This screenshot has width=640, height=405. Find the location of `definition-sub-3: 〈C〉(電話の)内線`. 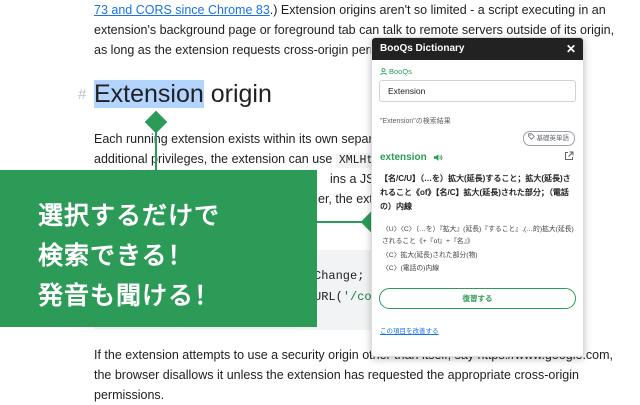

definition-sub-3: 〈C〉(電話の)内線 is located at coordinates (411, 268).